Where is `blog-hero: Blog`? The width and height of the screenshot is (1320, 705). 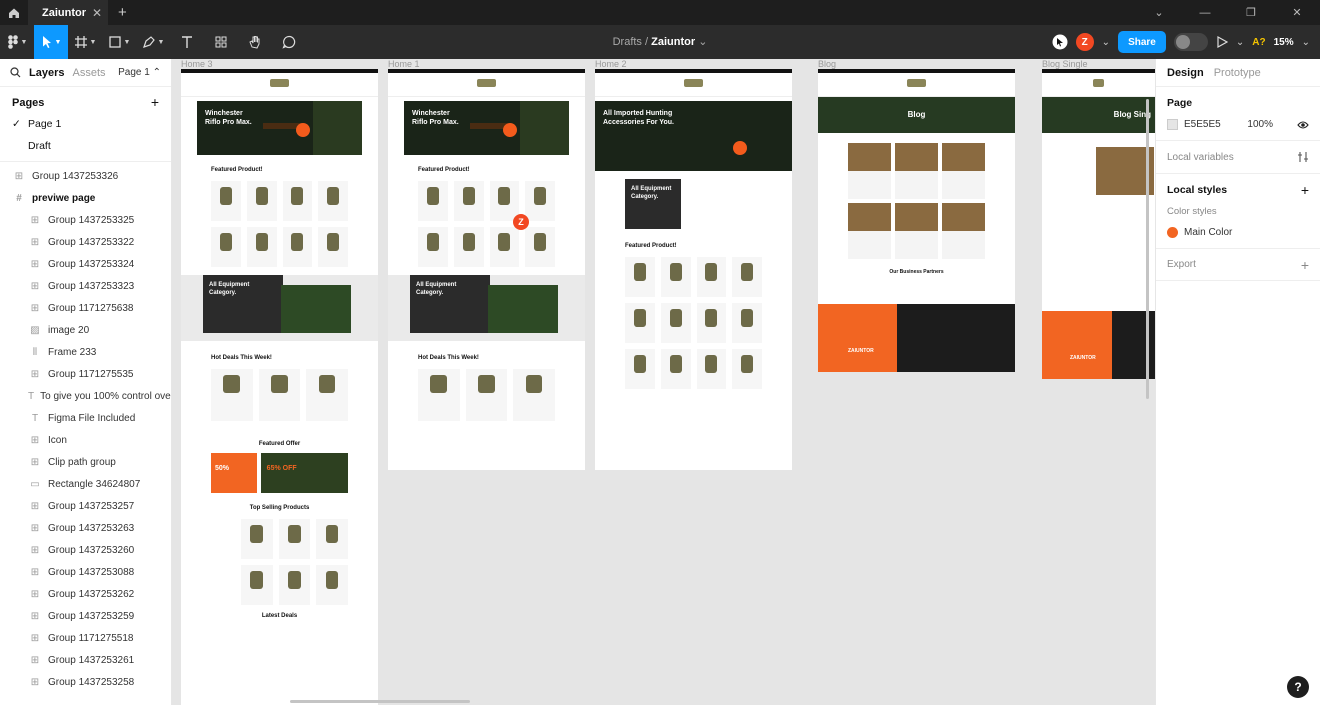
blog-hero: Blog is located at coordinates (916, 115).